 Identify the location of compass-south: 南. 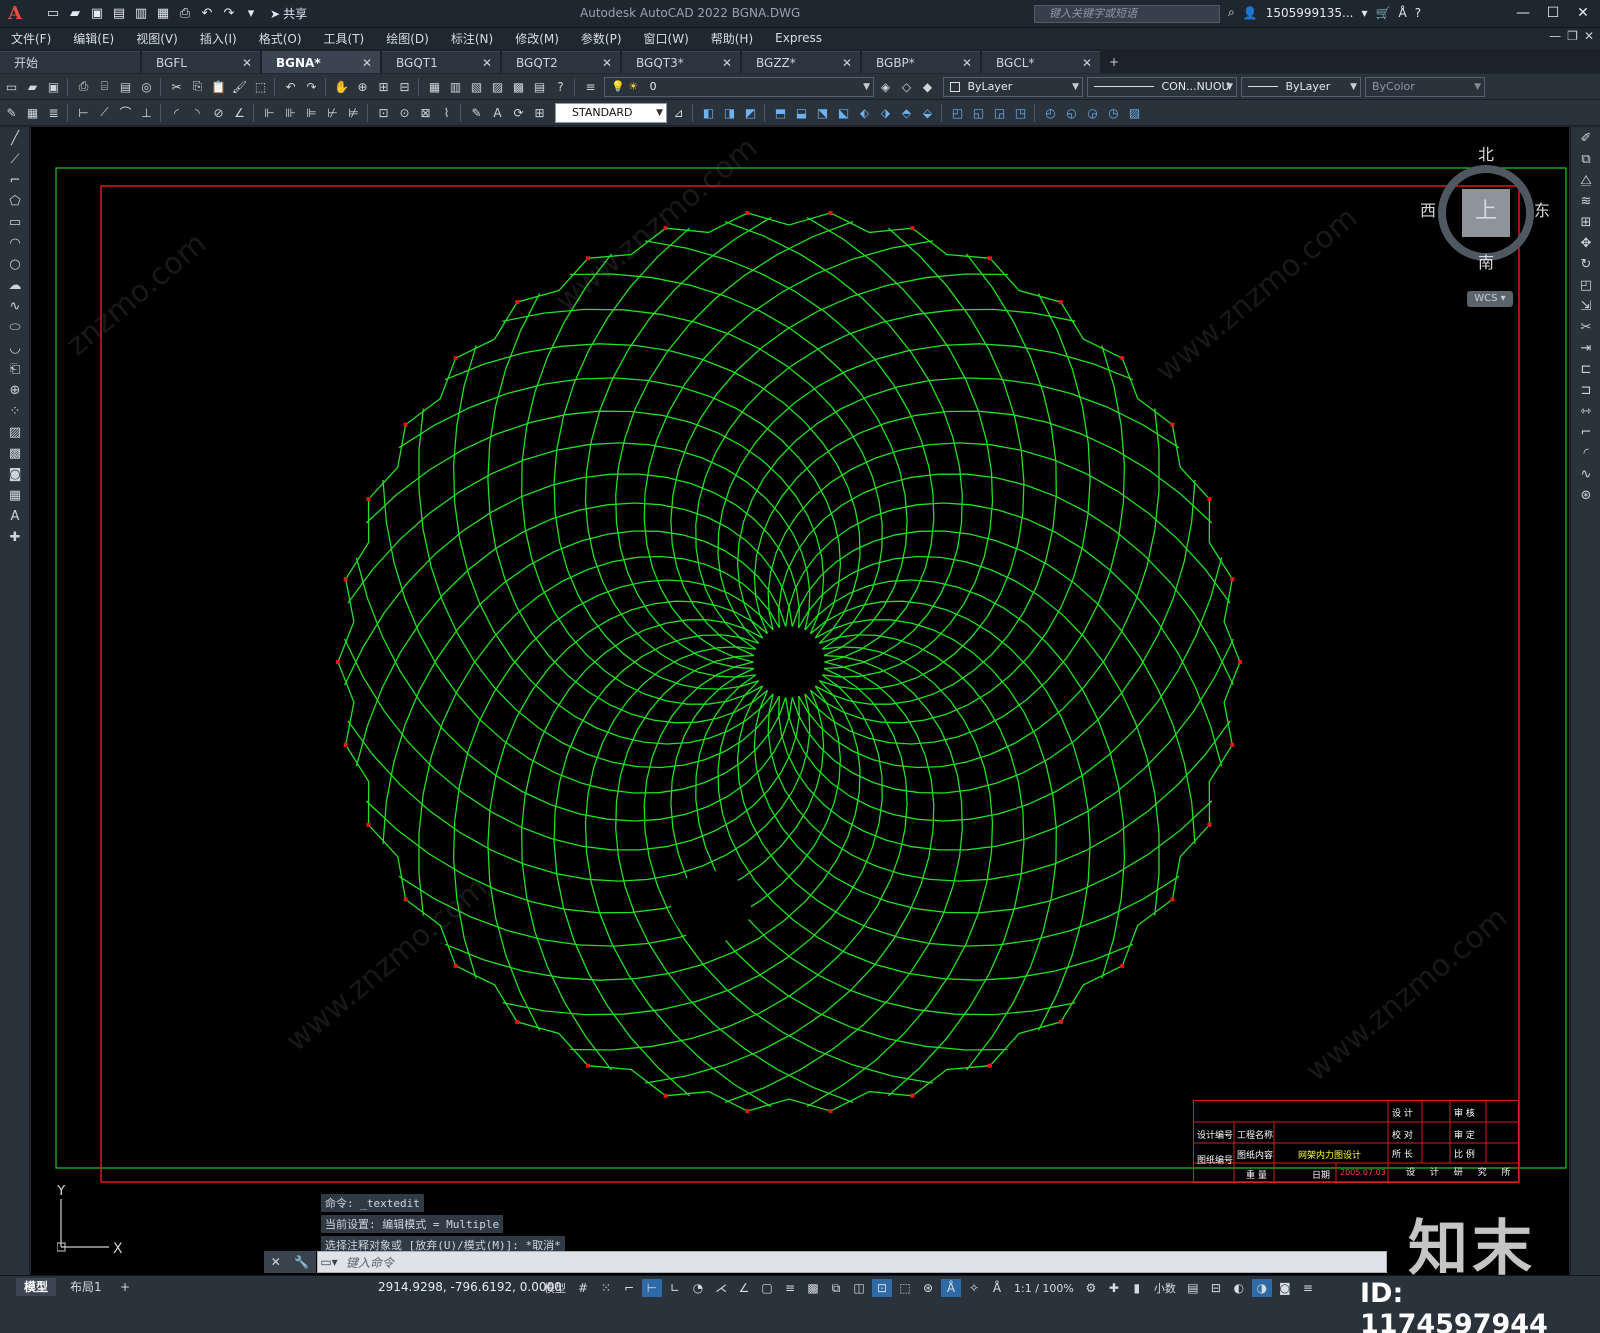
(1486, 261).